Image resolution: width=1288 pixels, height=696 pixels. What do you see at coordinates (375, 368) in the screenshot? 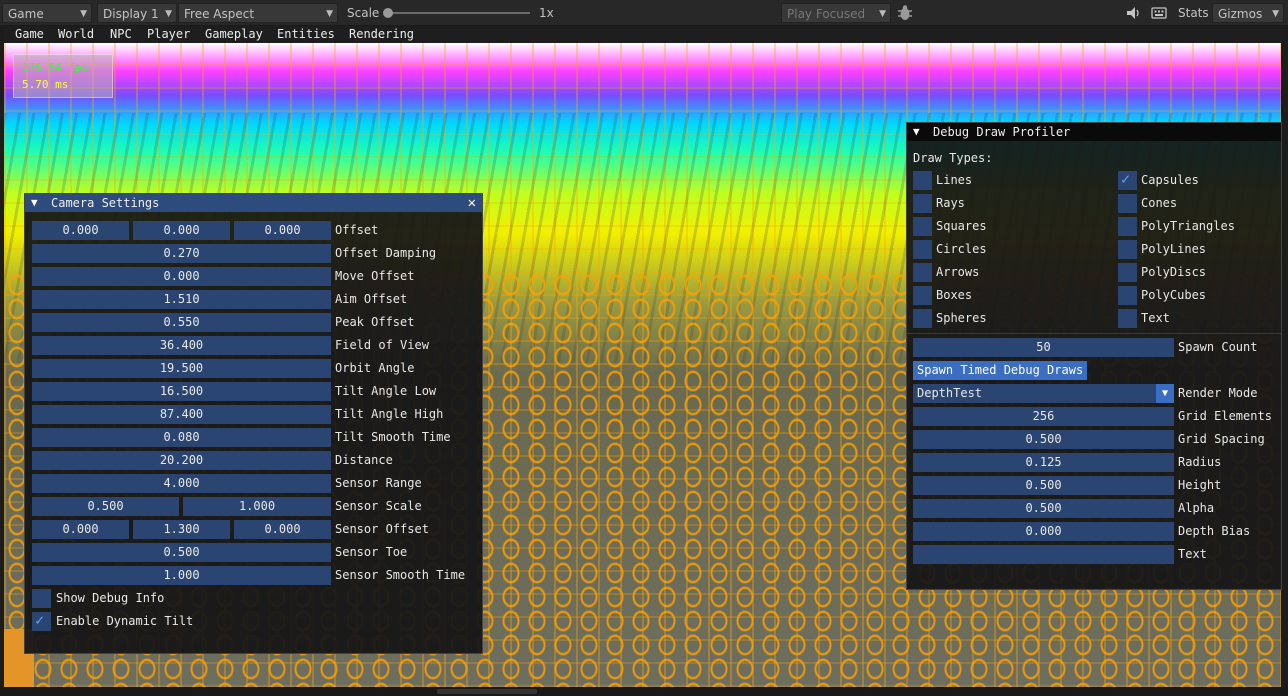
I see `orbit-angle-label: Orbit Angle` at bounding box center [375, 368].